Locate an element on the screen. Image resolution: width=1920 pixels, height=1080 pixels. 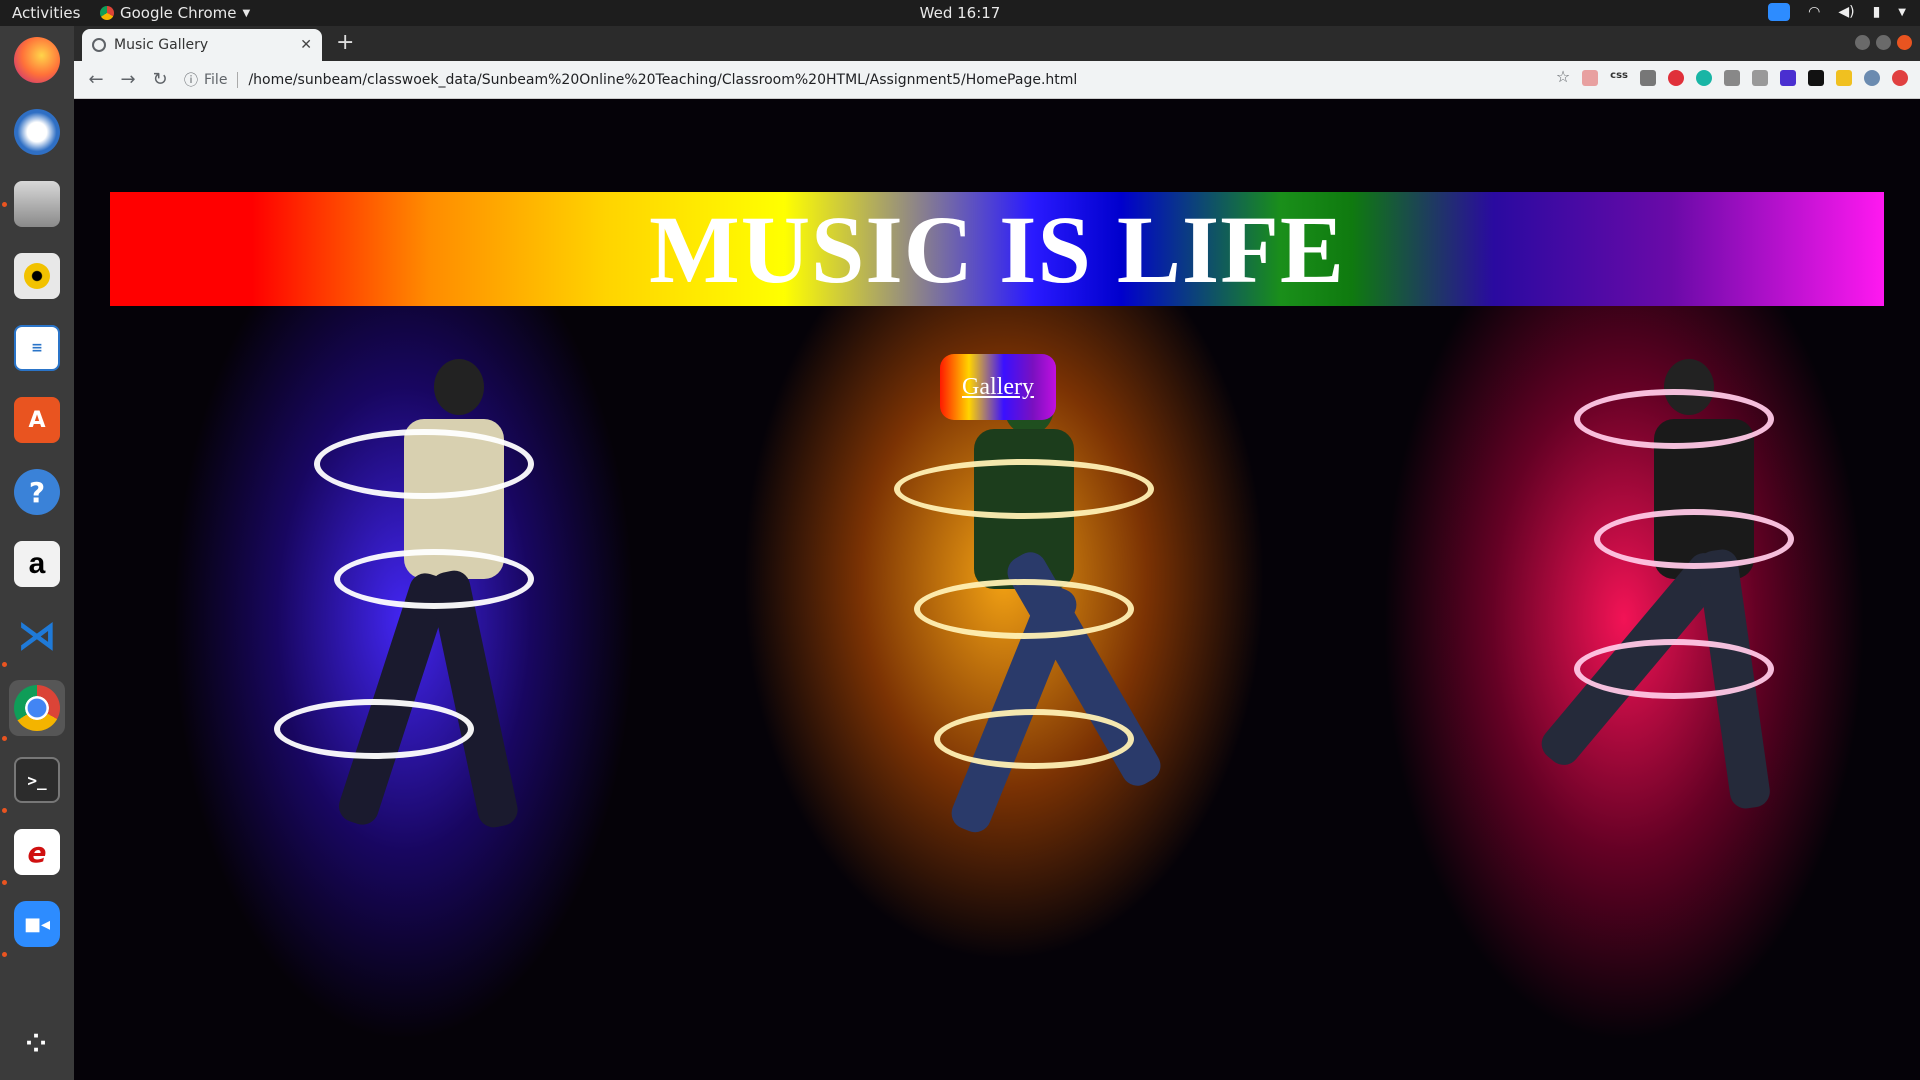
dock-help: ? is located at coordinates (37, 492).